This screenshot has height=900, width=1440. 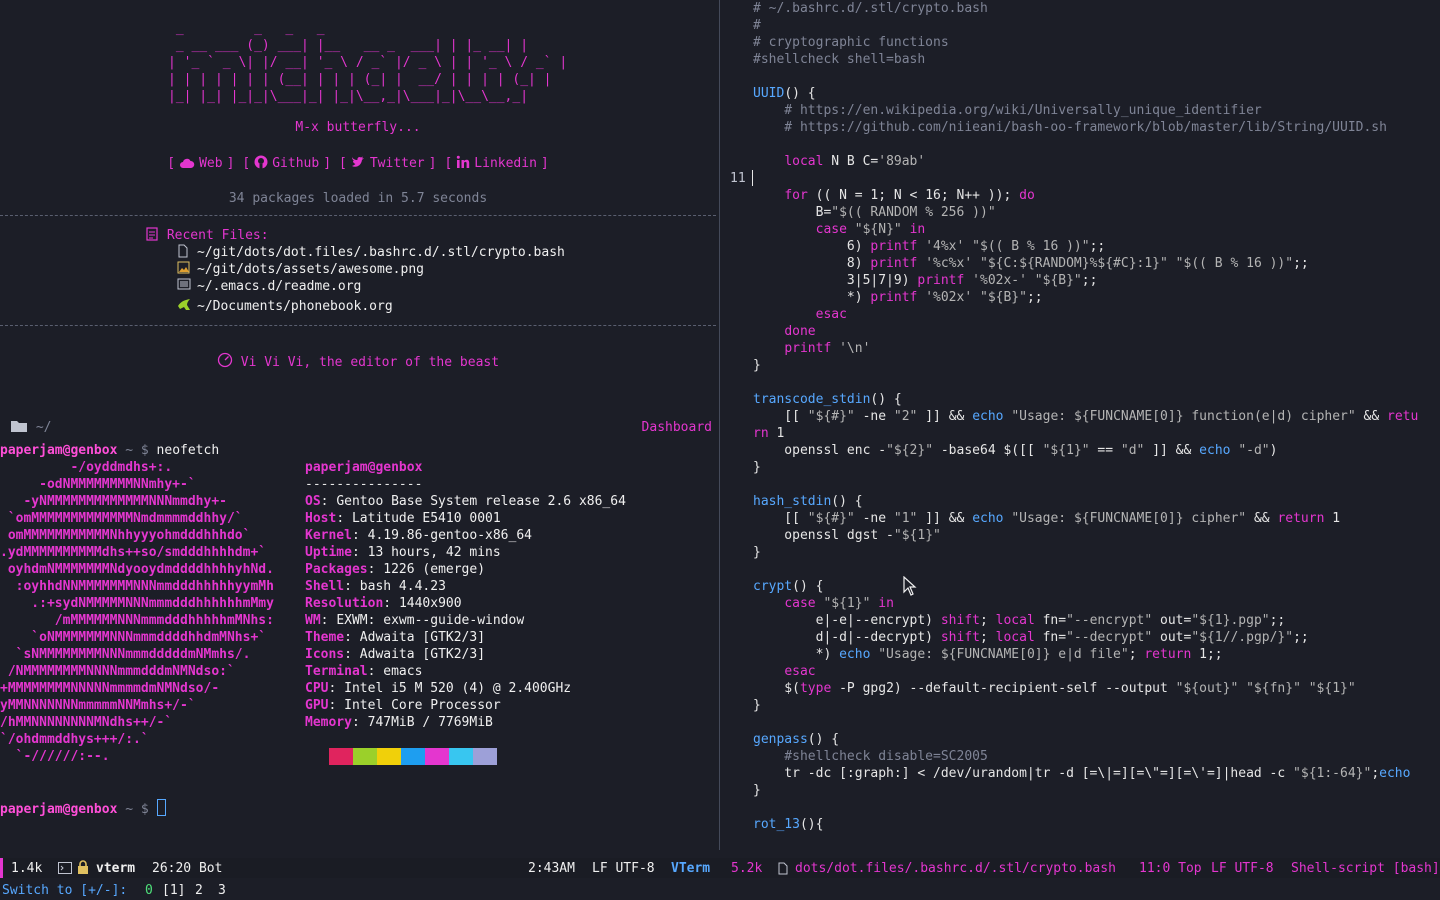 What do you see at coordinates (161, 807) in the screenshot?
I see `terminal-cursor` at bounding box center [161, 807].